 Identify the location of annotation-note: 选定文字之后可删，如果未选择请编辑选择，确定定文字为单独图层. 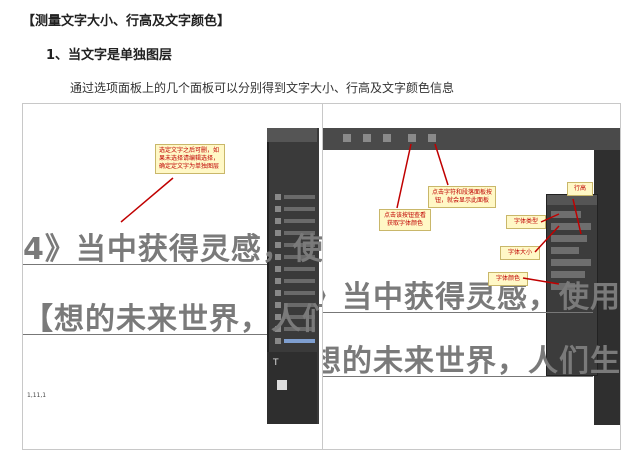
(190, 159).